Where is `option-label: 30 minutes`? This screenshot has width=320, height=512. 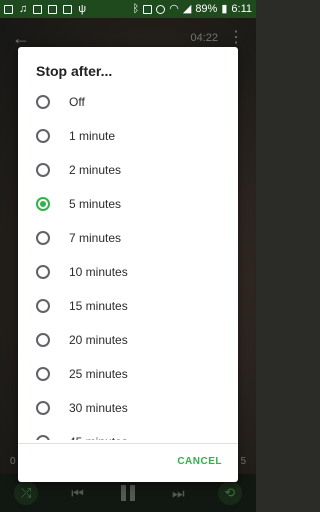
option-label: 30 minutes is located at coordinates (98, 408).